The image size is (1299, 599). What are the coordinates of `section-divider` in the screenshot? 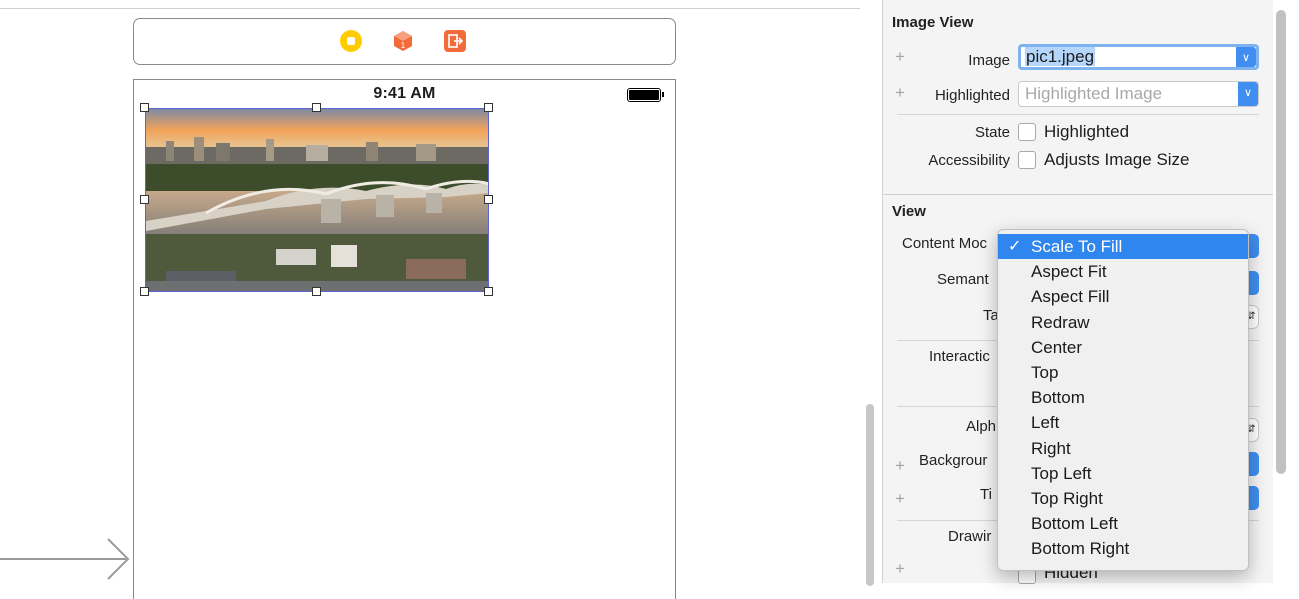 It's located at (1078, 194).